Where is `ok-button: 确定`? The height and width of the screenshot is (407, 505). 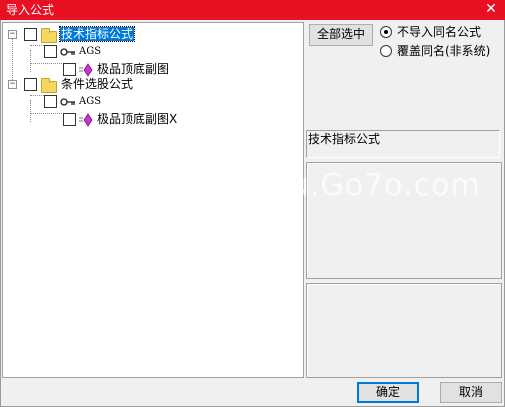
ok-button: 确定 is located at coordinates (388, 392).